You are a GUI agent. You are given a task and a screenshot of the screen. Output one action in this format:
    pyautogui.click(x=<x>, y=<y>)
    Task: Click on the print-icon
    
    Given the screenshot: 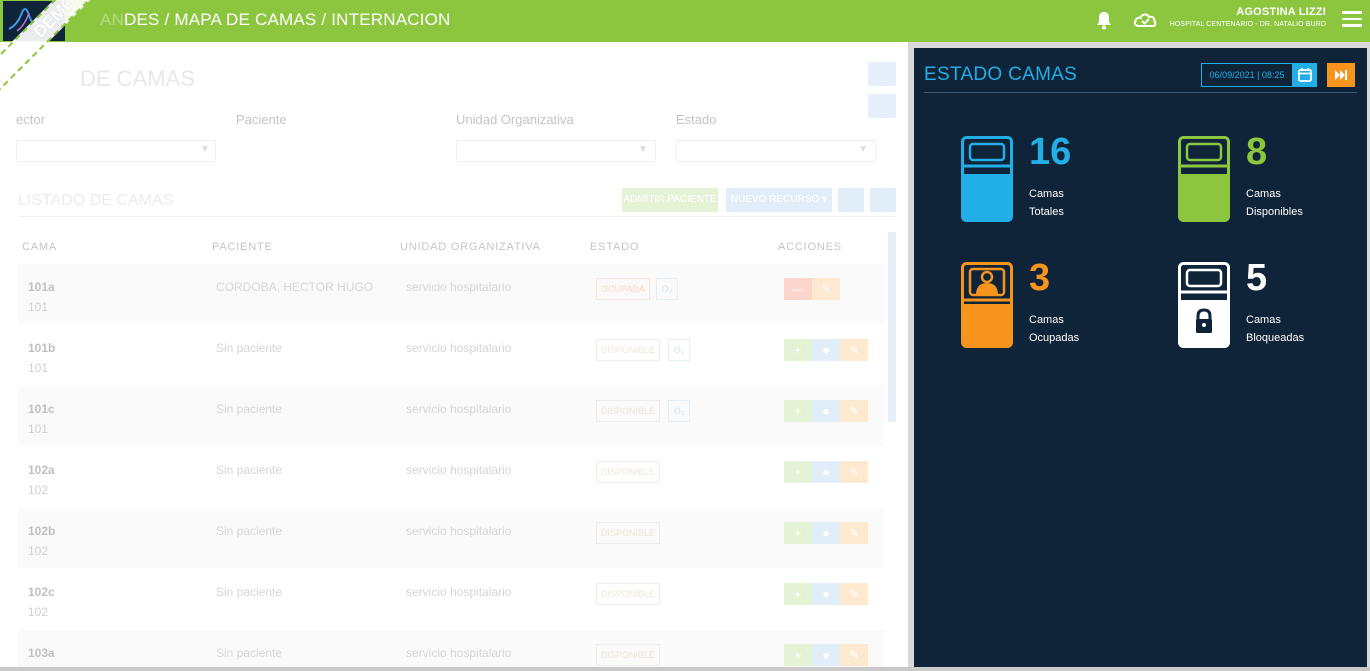 What is the action you would take?
    pyautogui.click(x=882, y=74)
    